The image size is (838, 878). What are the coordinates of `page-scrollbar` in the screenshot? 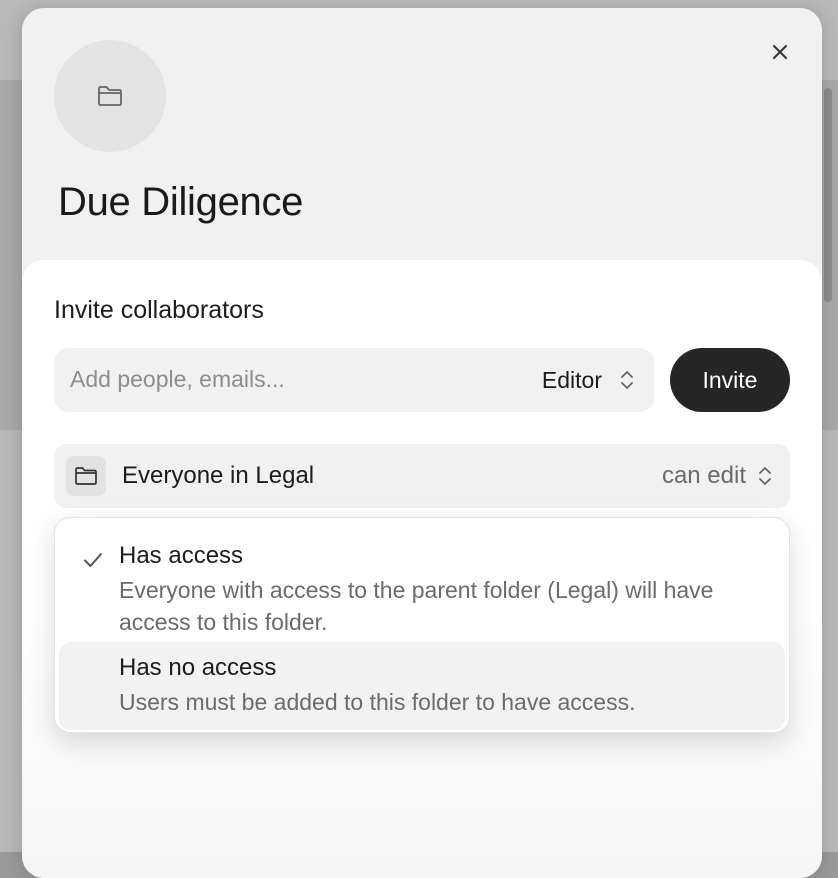 It's located at (828, 195).